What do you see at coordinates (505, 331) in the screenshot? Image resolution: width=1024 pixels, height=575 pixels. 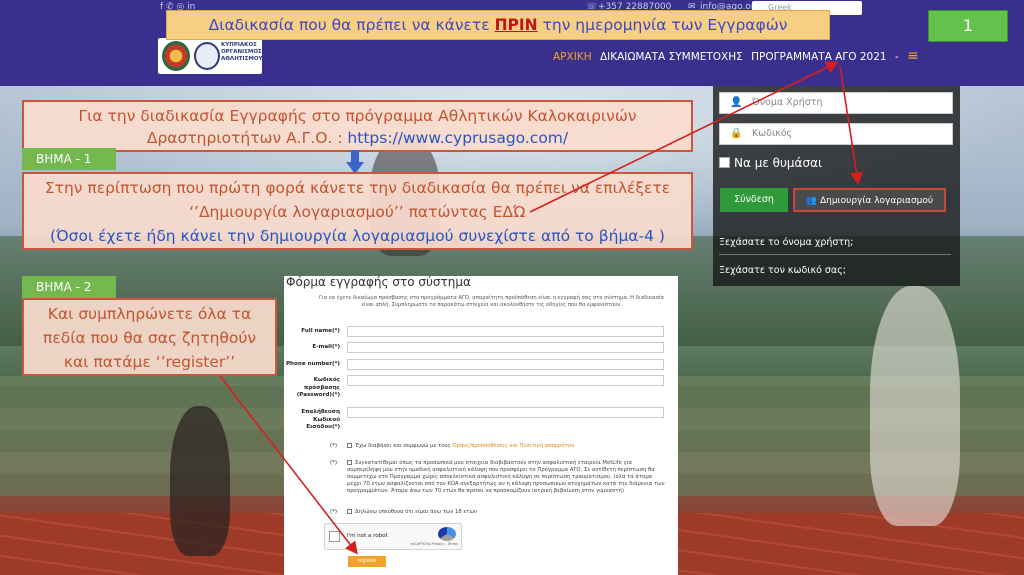 I see `fullname-input` at bounding box center [505, 331].